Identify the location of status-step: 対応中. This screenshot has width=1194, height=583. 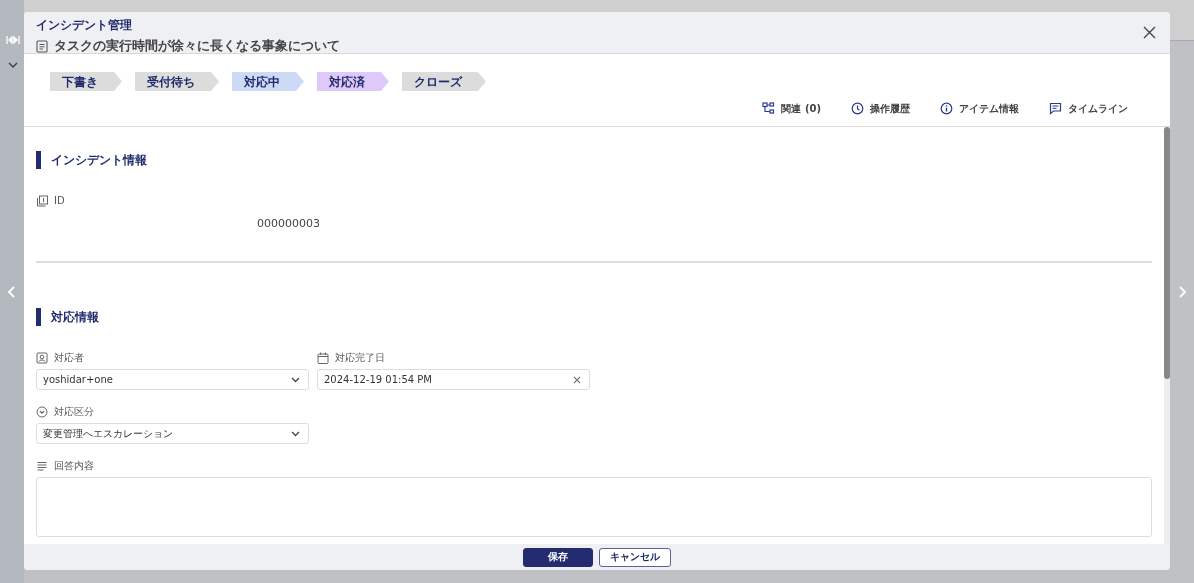
(268, 81).